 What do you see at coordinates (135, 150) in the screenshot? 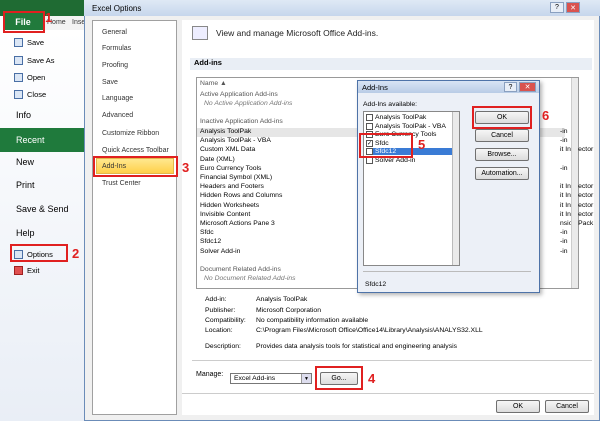
I see `nav-quick-access-toolbar: Quick Access Toolbar` at bounding box center [135, 150].